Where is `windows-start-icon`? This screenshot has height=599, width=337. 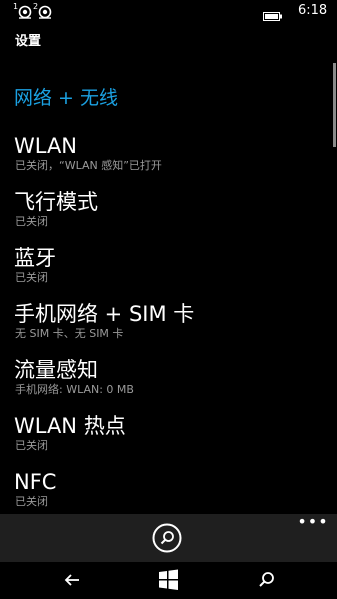 windows-start-icon is located at coordinates (168, 579).